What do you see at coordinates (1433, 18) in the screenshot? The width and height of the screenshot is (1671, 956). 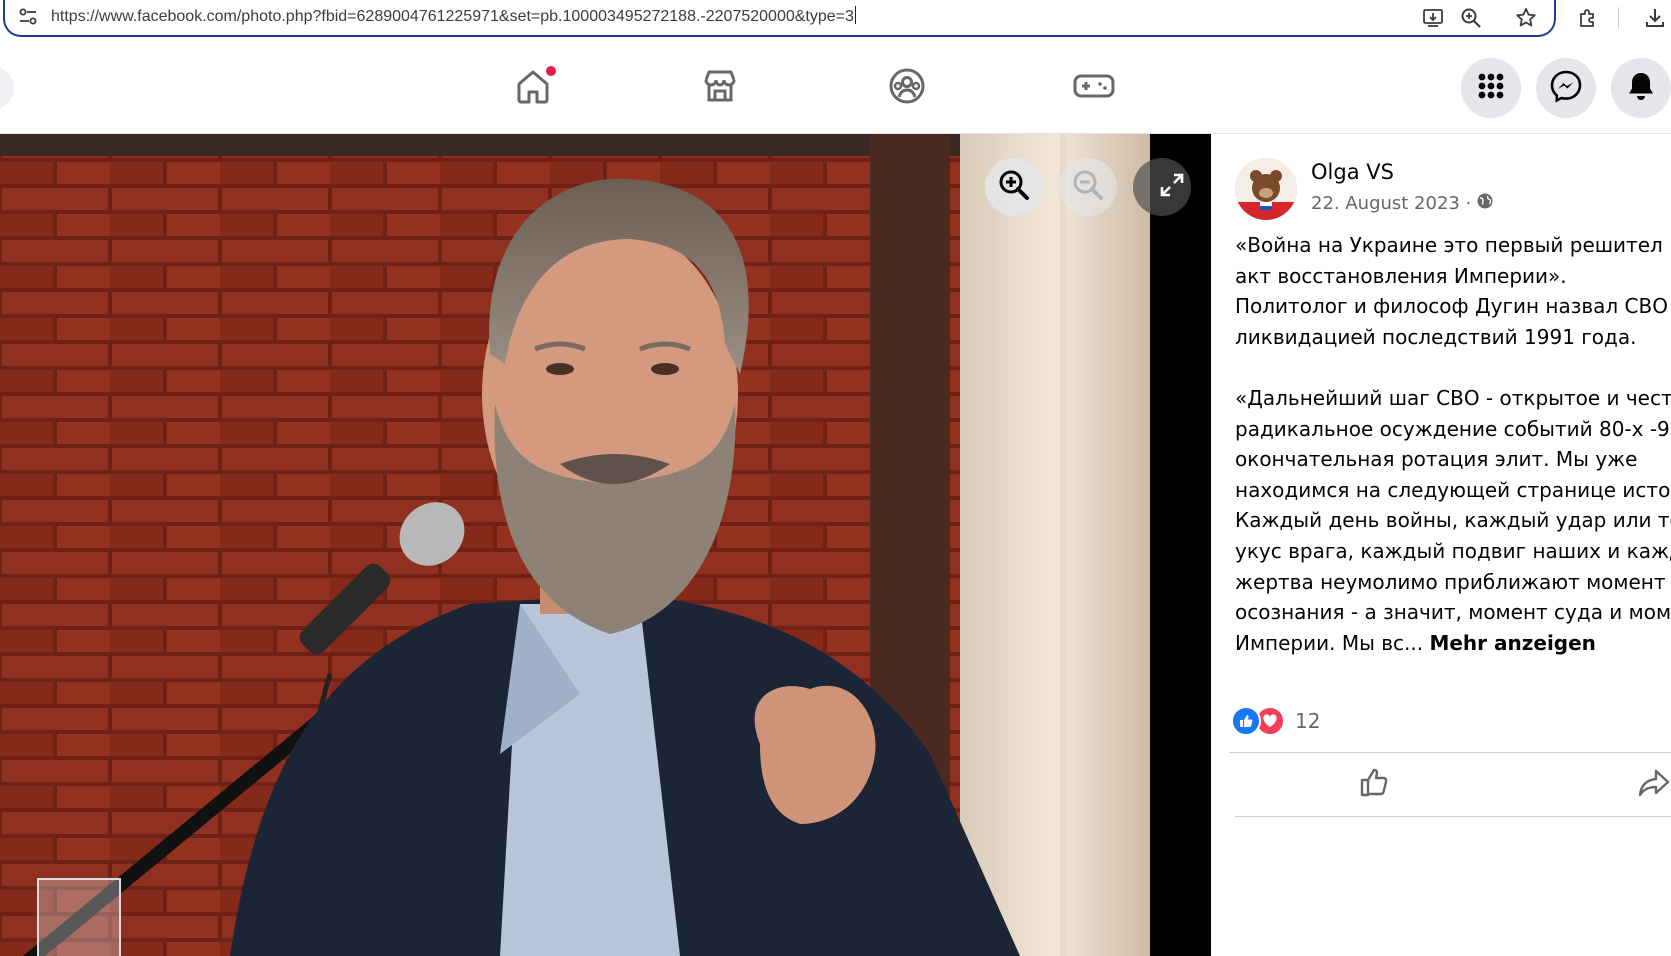 I see `install-app-icon` at bounding box center [1433, 18].